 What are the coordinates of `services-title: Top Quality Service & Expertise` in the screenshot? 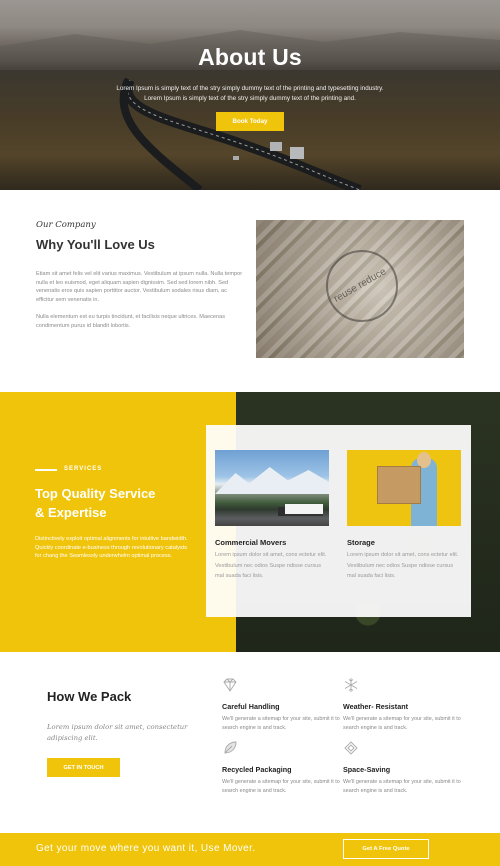 It's located at (130, 503).